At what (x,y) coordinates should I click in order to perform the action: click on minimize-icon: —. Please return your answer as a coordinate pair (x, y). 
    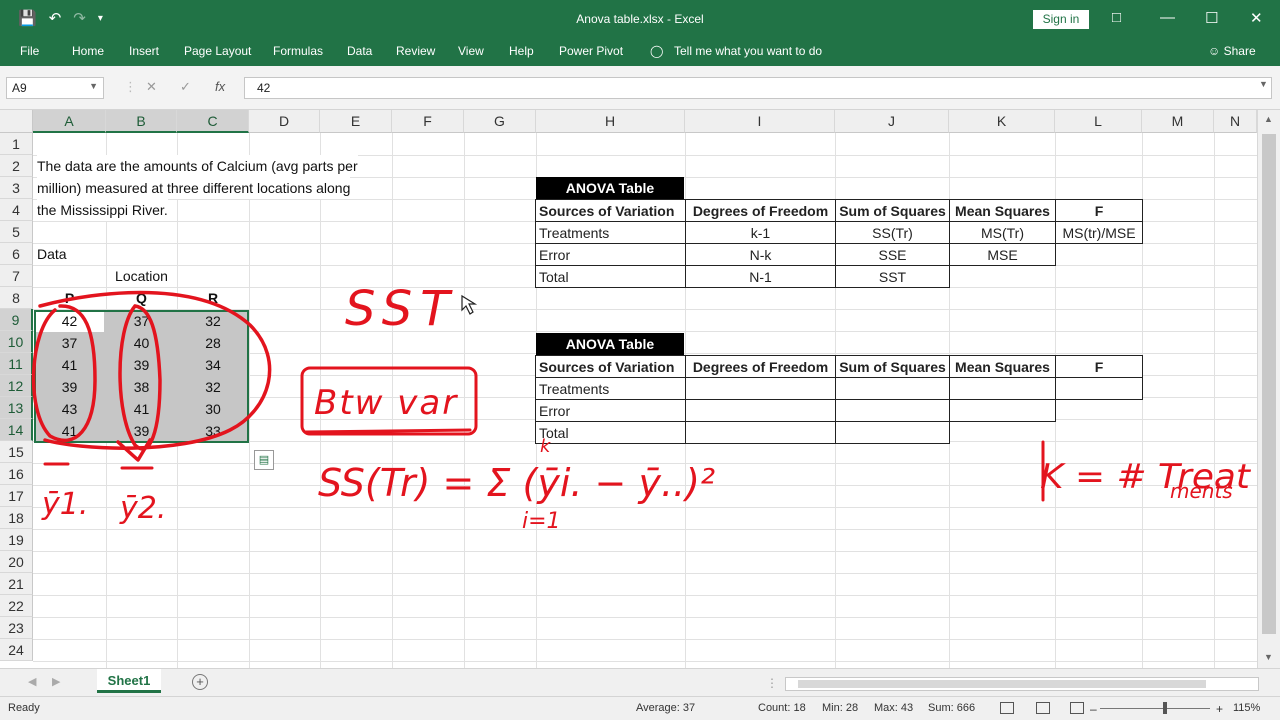
    Looking at the image, I should click on (1167, 17).